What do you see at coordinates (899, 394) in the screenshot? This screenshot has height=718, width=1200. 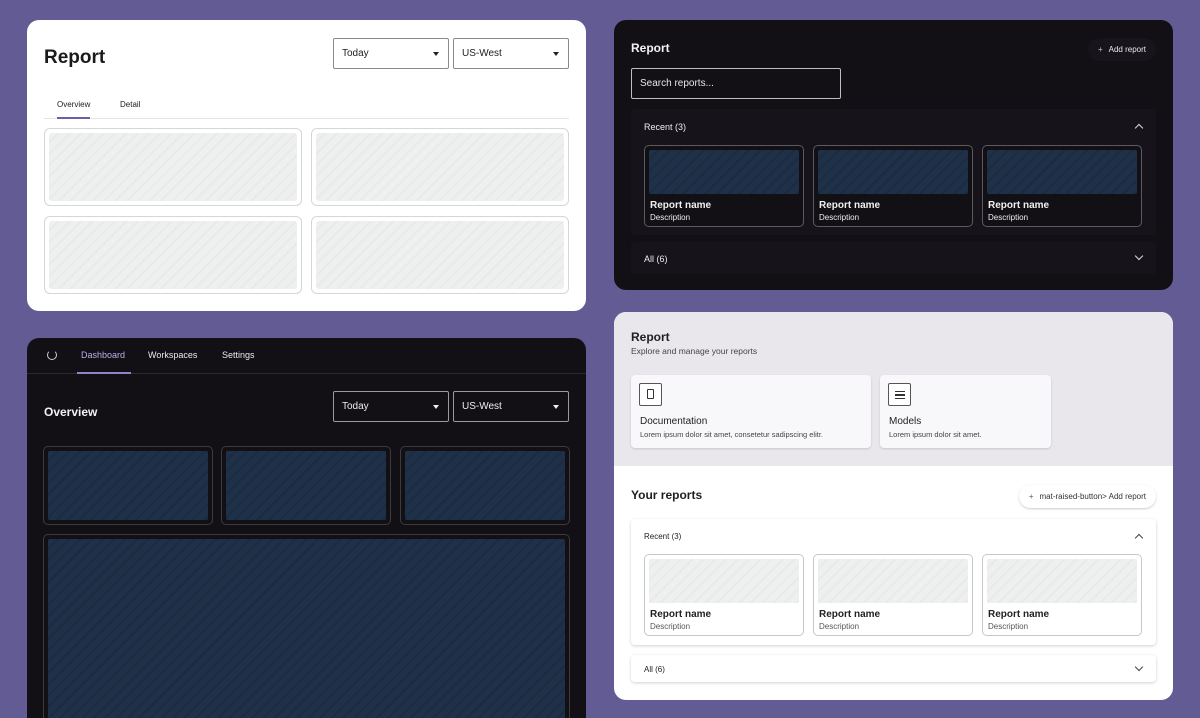 I see `list-icon` at bounding box center [899, 394].